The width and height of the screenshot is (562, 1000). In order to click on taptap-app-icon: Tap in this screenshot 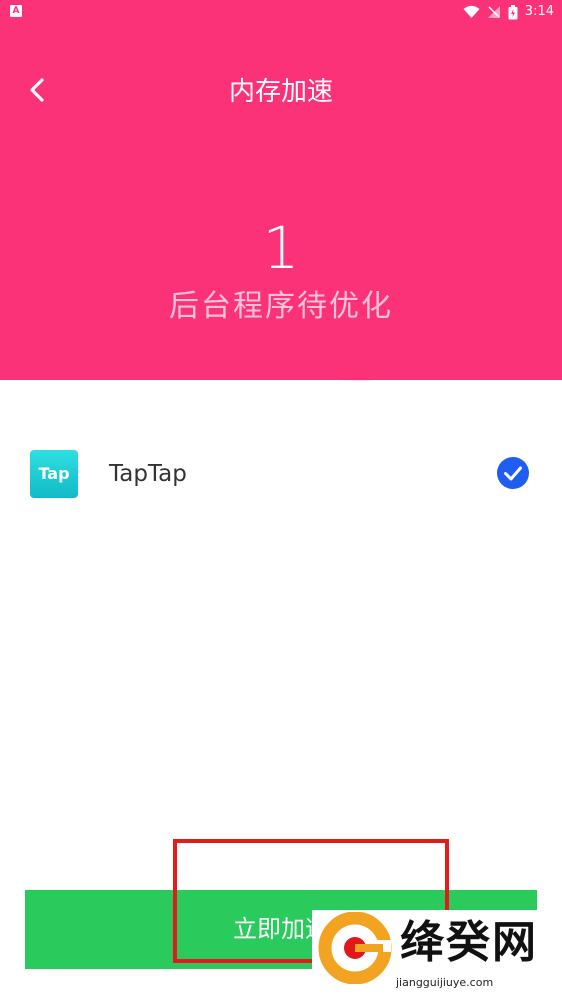, I will do `click(54, 474)`.